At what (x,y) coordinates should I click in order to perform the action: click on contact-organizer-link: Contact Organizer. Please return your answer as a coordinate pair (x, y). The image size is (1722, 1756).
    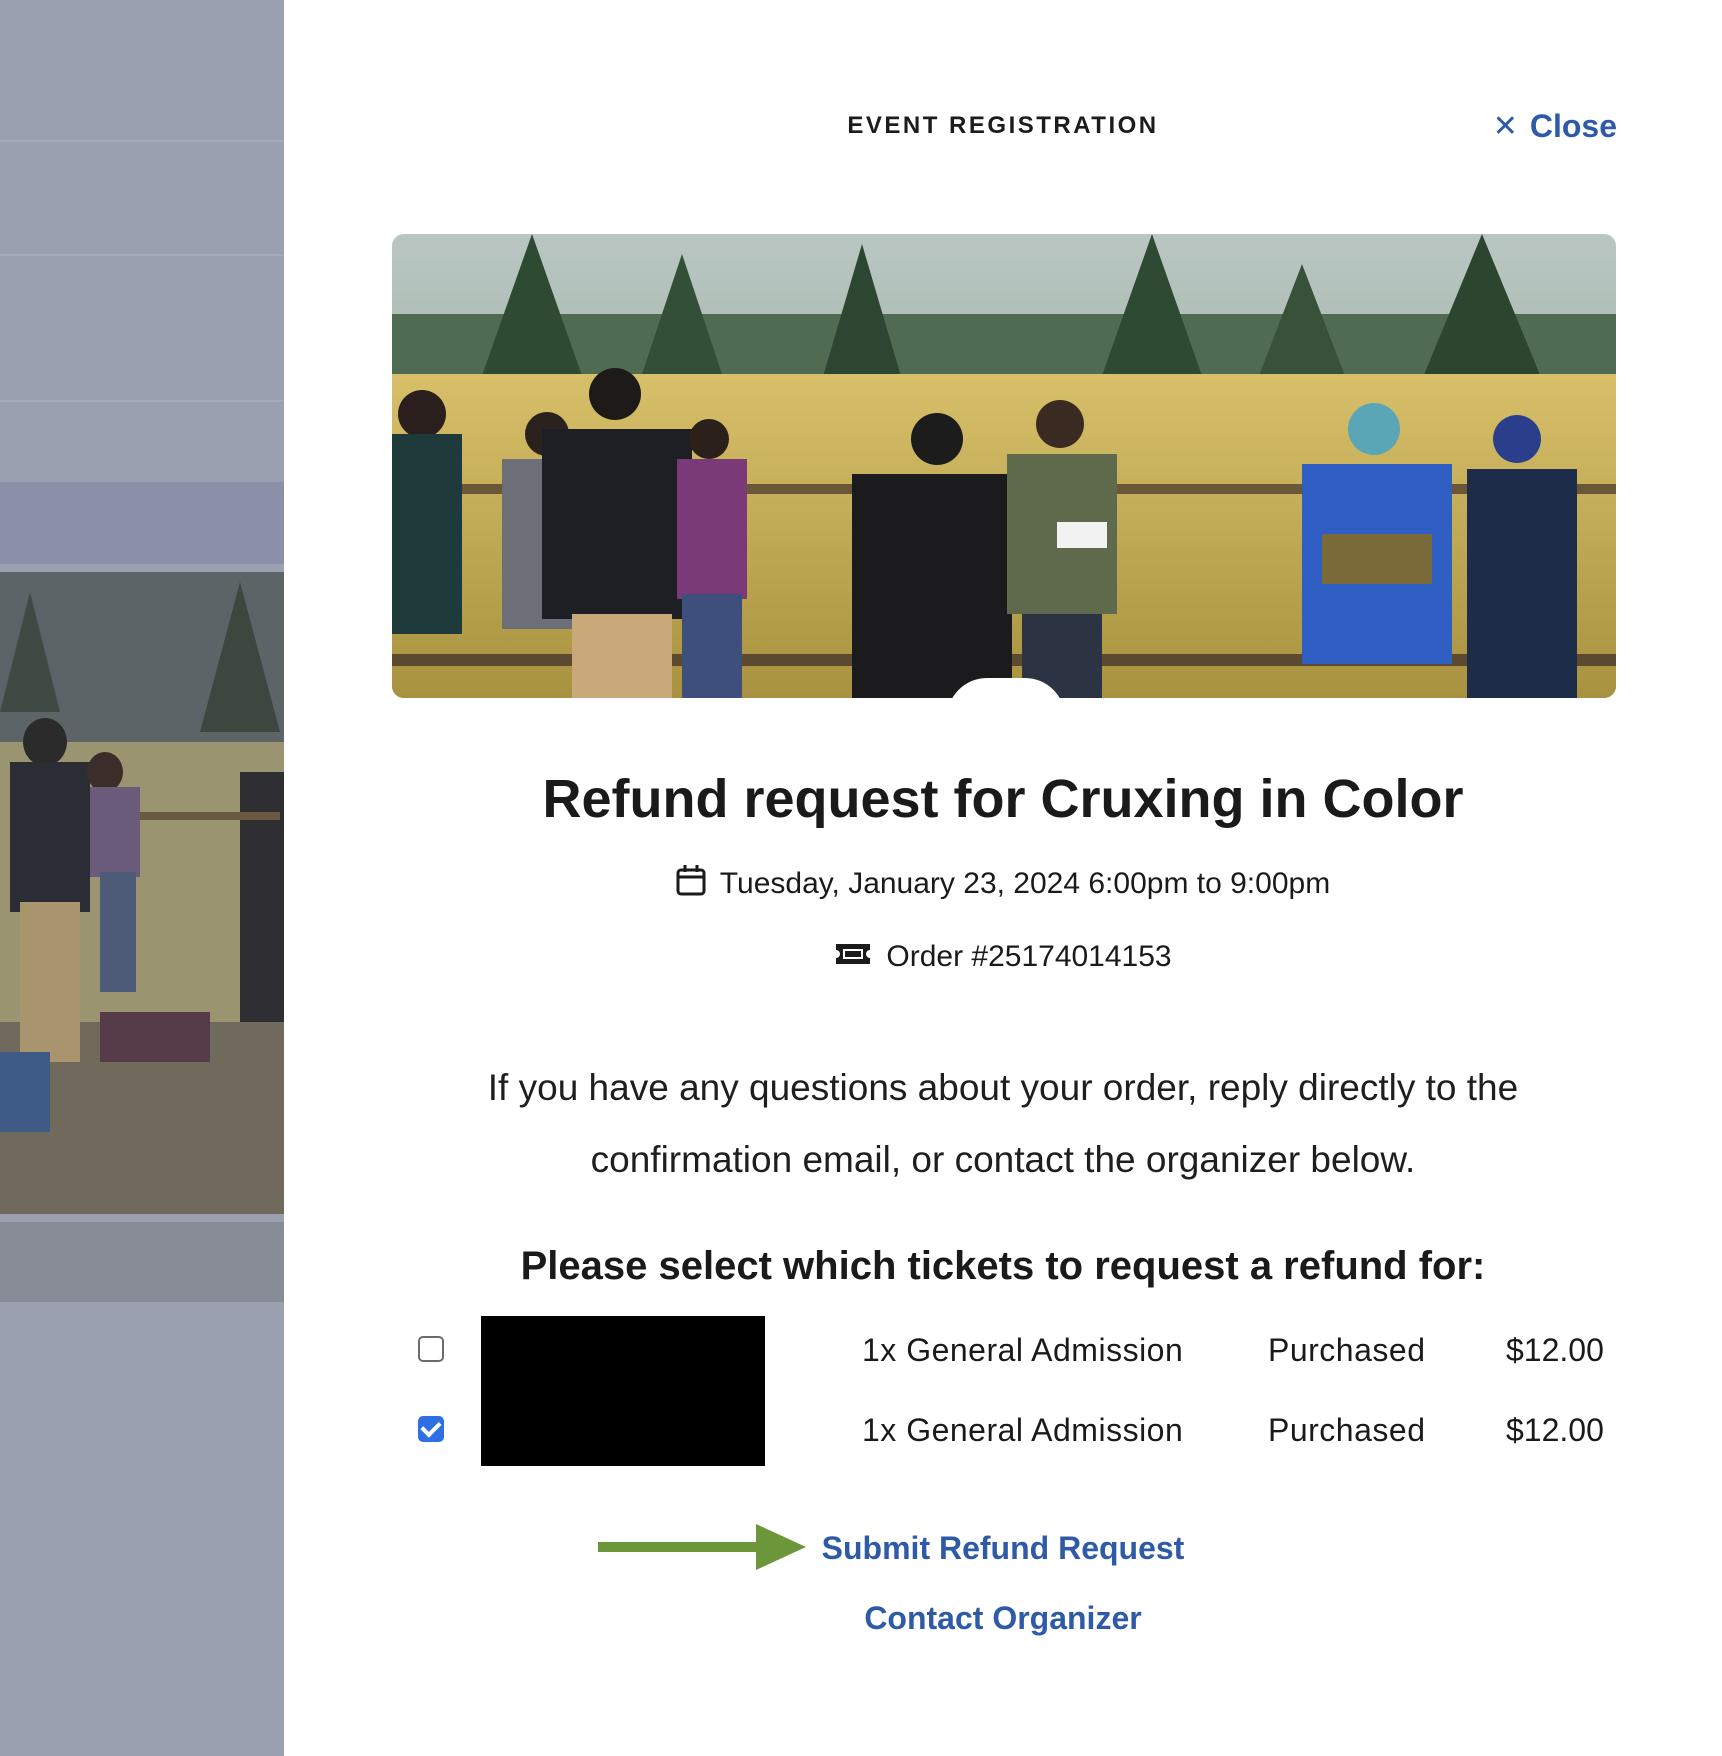
    Looking at the image, I should click on (1003, 1618).